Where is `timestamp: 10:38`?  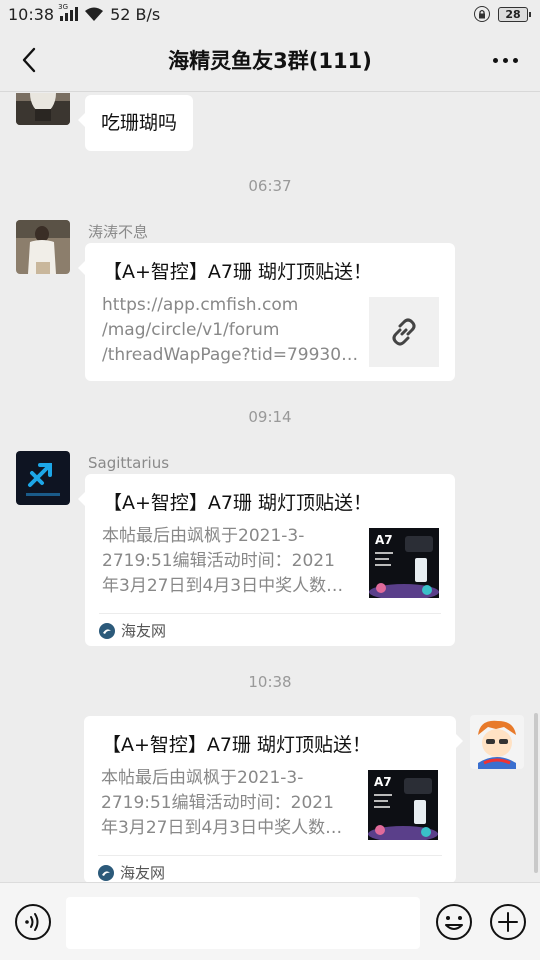 timestamp: 10:38 is located at coordinates (270, 682).